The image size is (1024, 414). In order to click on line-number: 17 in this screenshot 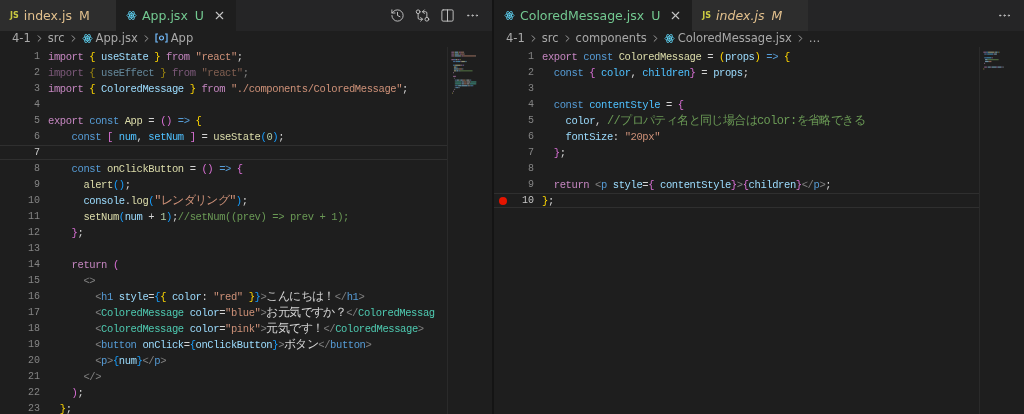, I will do `click(34, 312)`.